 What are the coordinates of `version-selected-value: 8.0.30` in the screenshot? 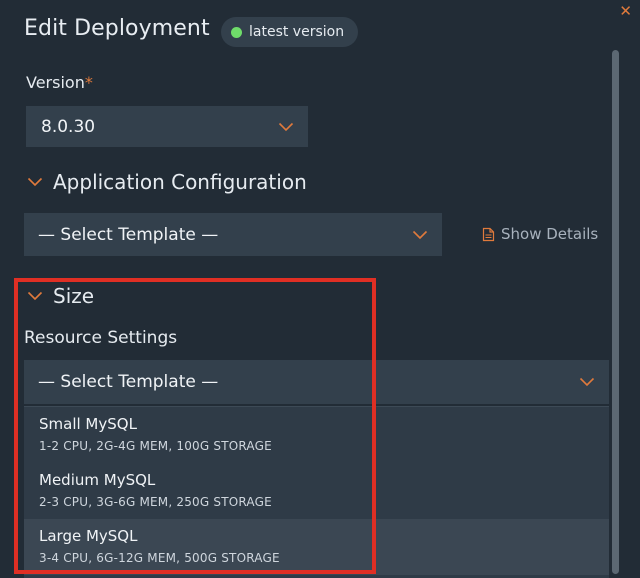 It's located at (68, 126).